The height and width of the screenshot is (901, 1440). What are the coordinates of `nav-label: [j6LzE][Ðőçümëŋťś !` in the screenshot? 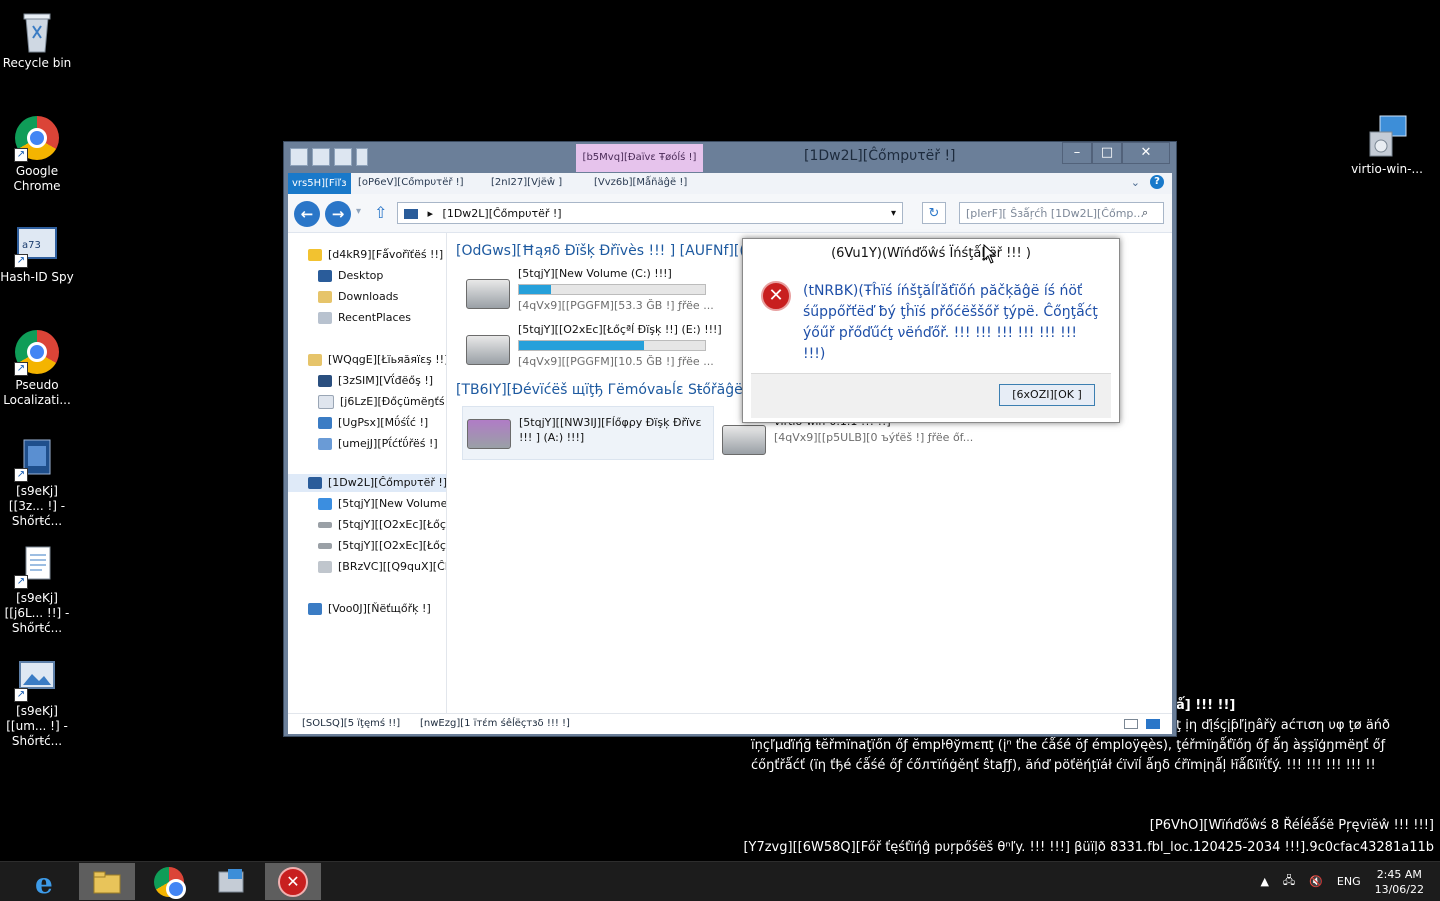 It's located at (393, 401).